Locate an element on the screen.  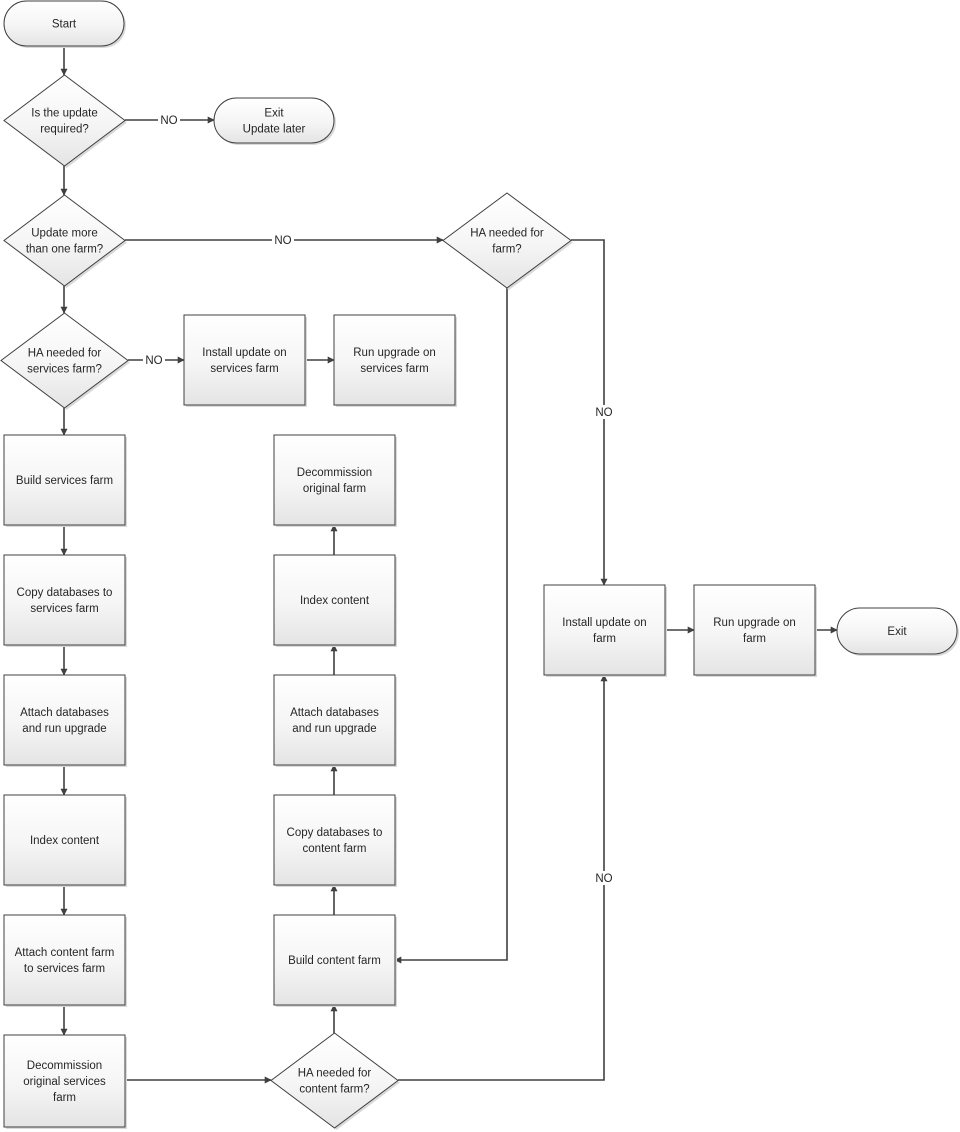
node-label: farm? is located at coordinates (506, 250).